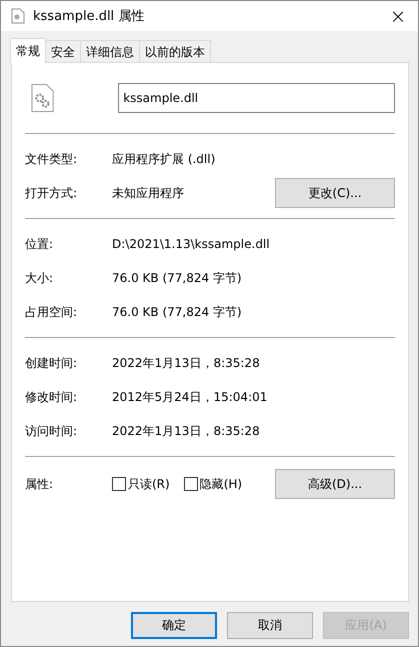 The width and height of the screenshot is (419, 647). What do you see at coordinates (149, 484) in the screenshot?
I see `checkbox-label: 只读(R)` at bounding box center [149, 484].